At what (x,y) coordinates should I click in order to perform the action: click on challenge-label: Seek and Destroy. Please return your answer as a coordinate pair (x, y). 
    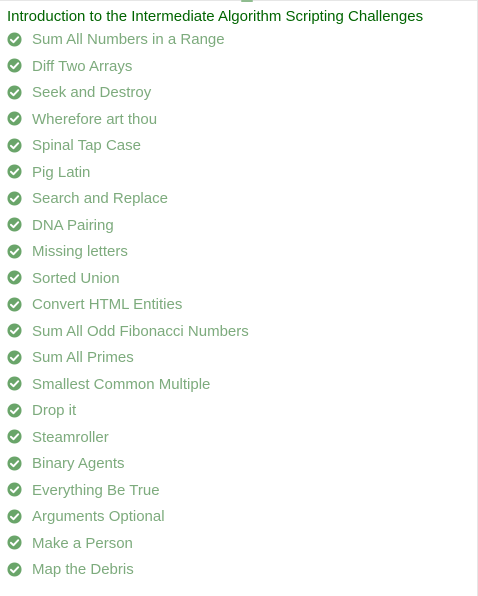
    Looking at the image, I should click on (91, 93).